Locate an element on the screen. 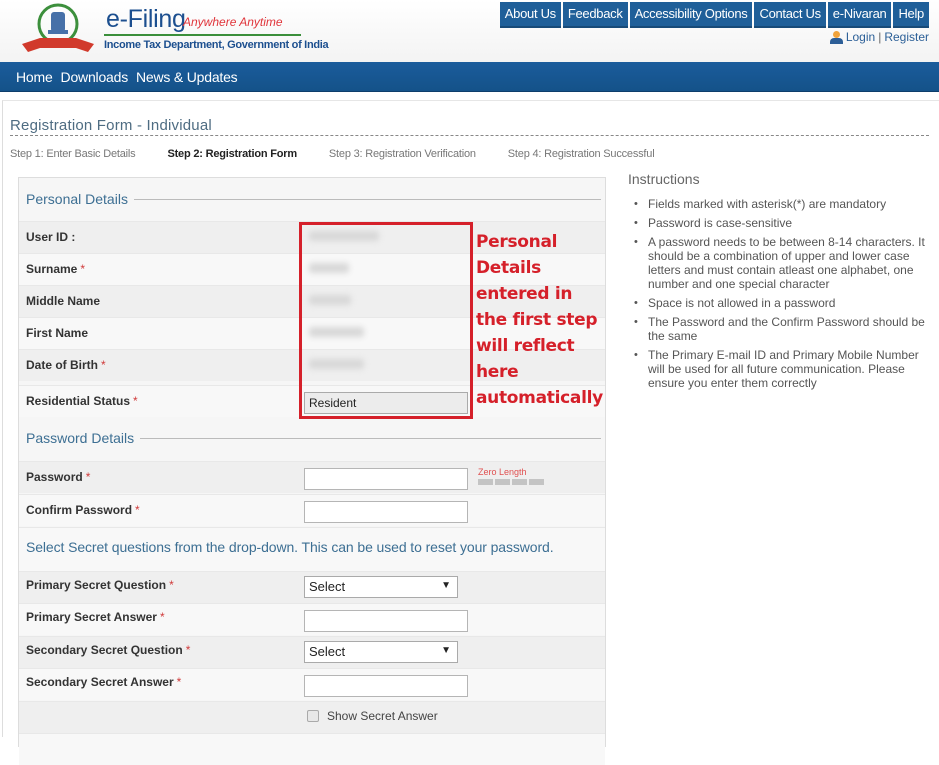 This screenshot has height=765, width=939. primary-answer-row: Primary Secret Answer * is located at coordinates (312, 619).